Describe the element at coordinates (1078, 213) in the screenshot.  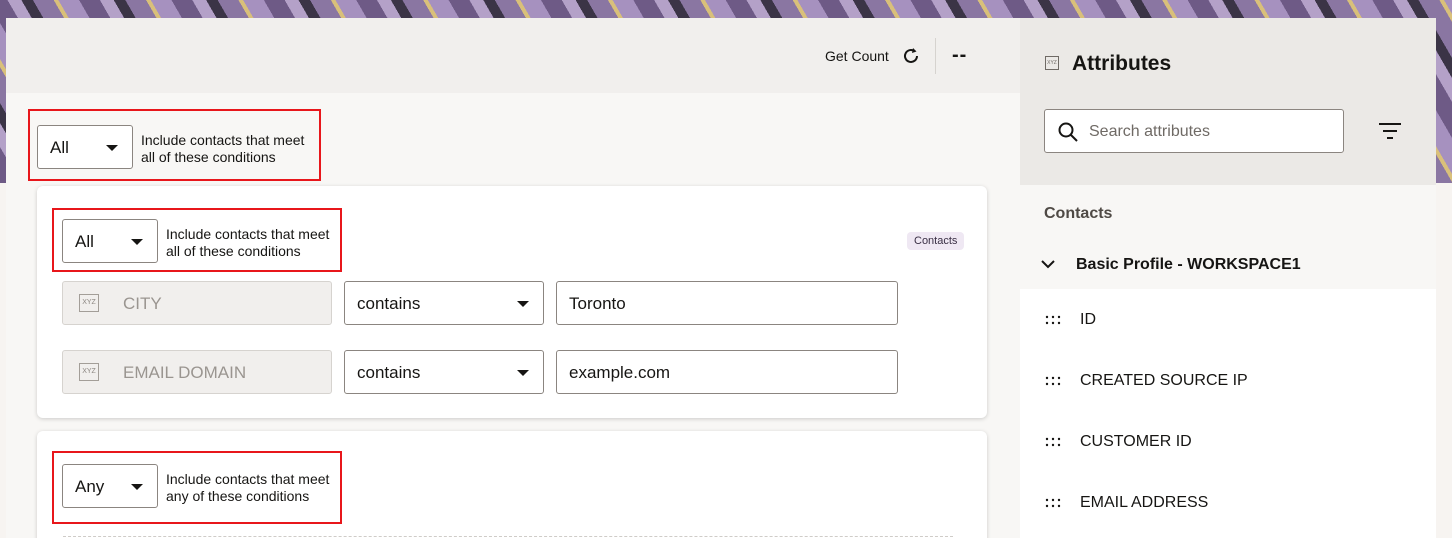
I see `attributes-section-heading: Contacts` at that location.